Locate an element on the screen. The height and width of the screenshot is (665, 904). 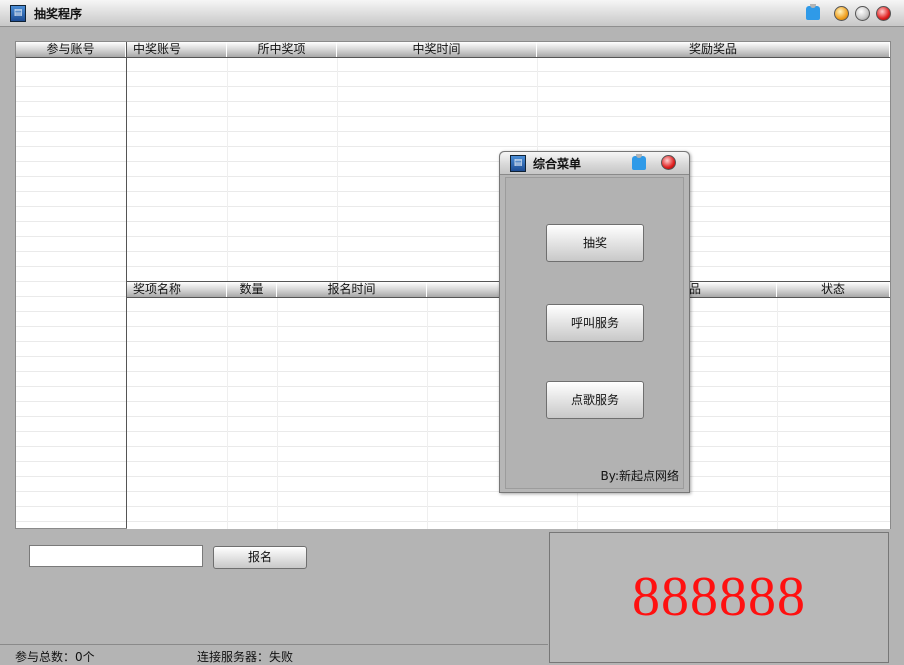
winners-header: 中奖账号 所中奖项 中奖时间 奖励奖品 is located at coordinates (508, 50).